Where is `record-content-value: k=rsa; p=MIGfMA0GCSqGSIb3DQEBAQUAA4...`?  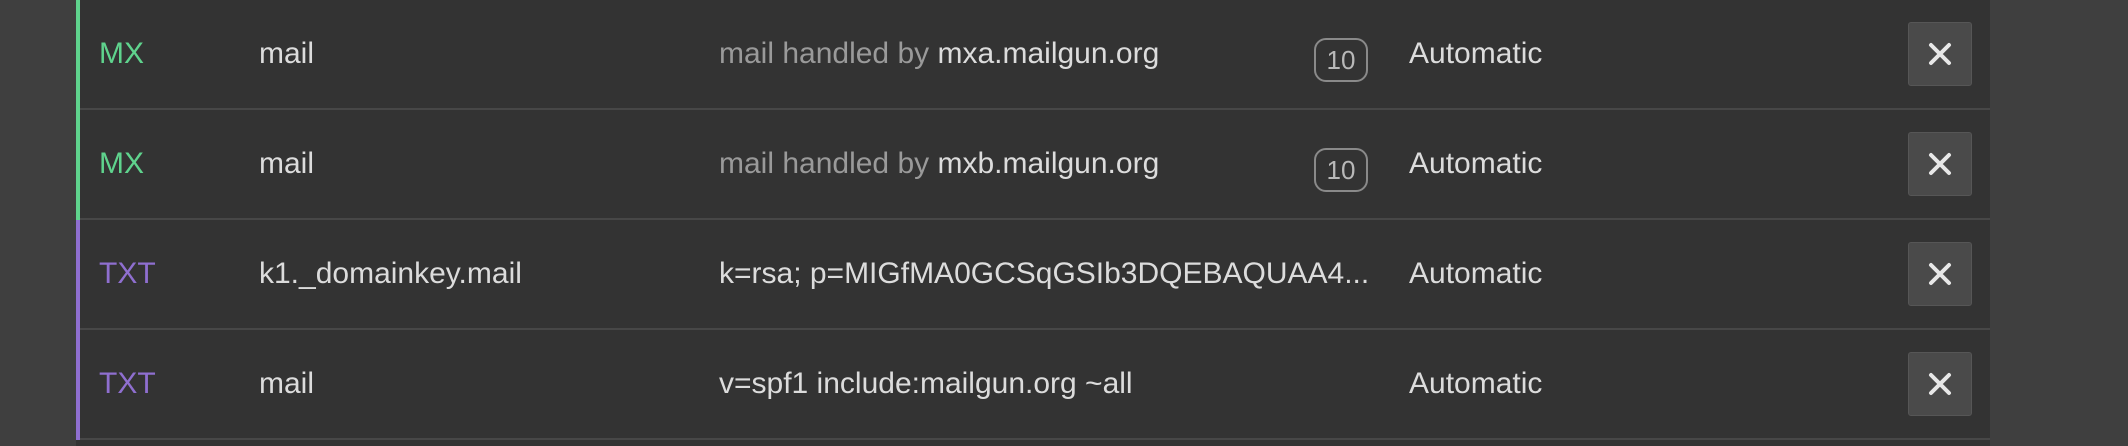
record-content-value: k=rsa; p=MIGfMA0GCSqGSIb3DQEBAQUAA4... is located at coordinates (1044, 273).